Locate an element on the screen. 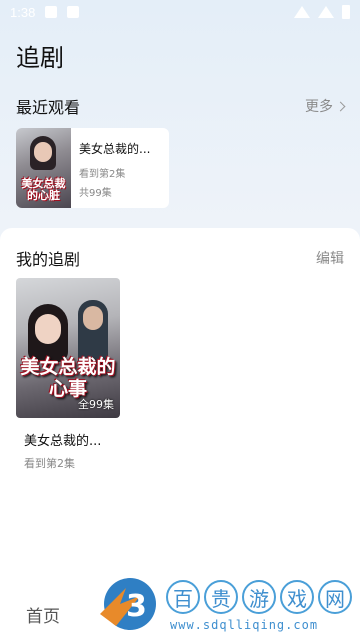 This screenshot has height=640, width=360. status-indicators is located at coordinates (322, 12).